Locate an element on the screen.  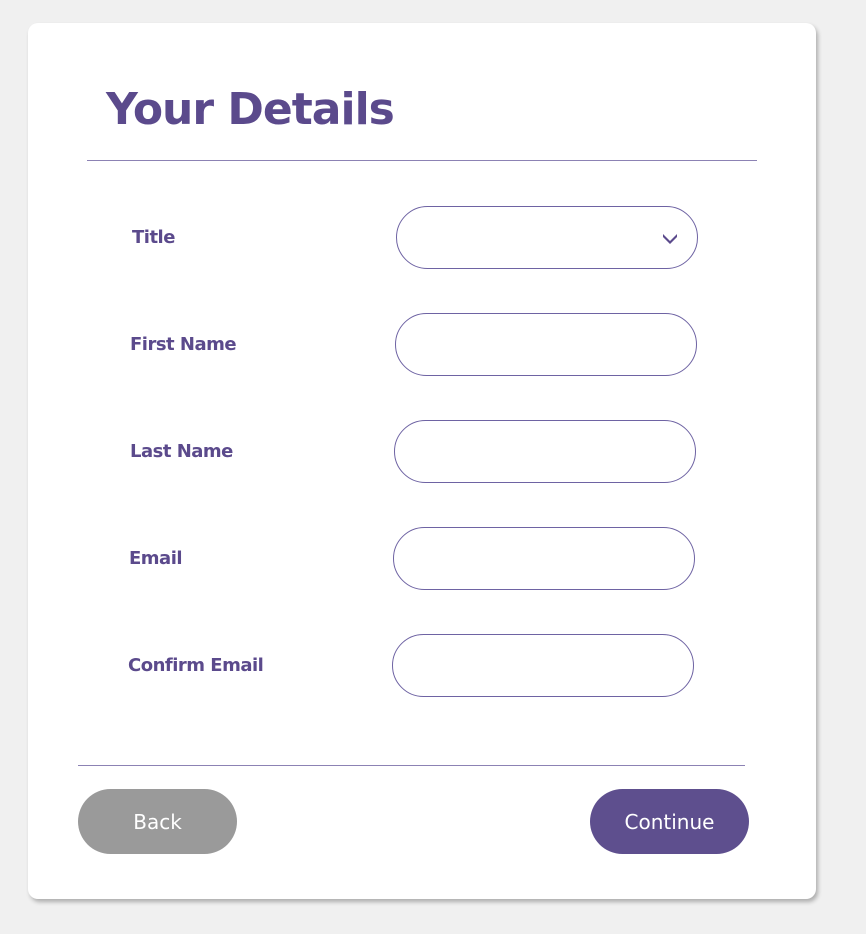
first-name-input is located at coordinates (546, 344).